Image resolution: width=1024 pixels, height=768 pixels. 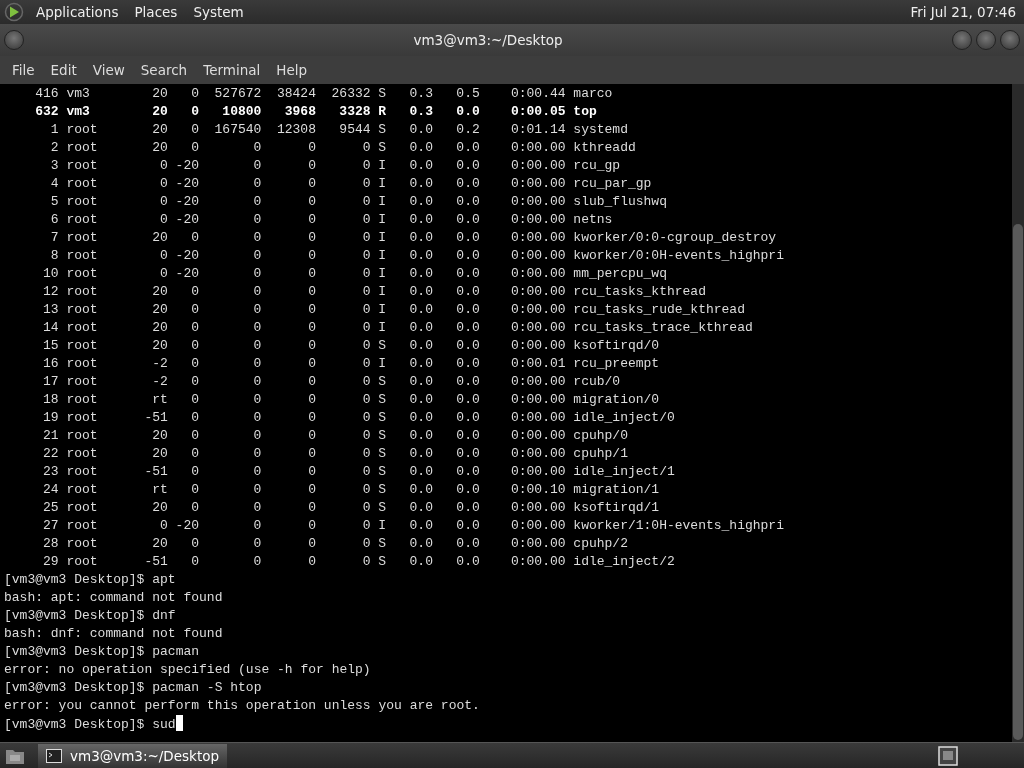 I want to click on menu-item: Terminal, so click(x=232, y=70).